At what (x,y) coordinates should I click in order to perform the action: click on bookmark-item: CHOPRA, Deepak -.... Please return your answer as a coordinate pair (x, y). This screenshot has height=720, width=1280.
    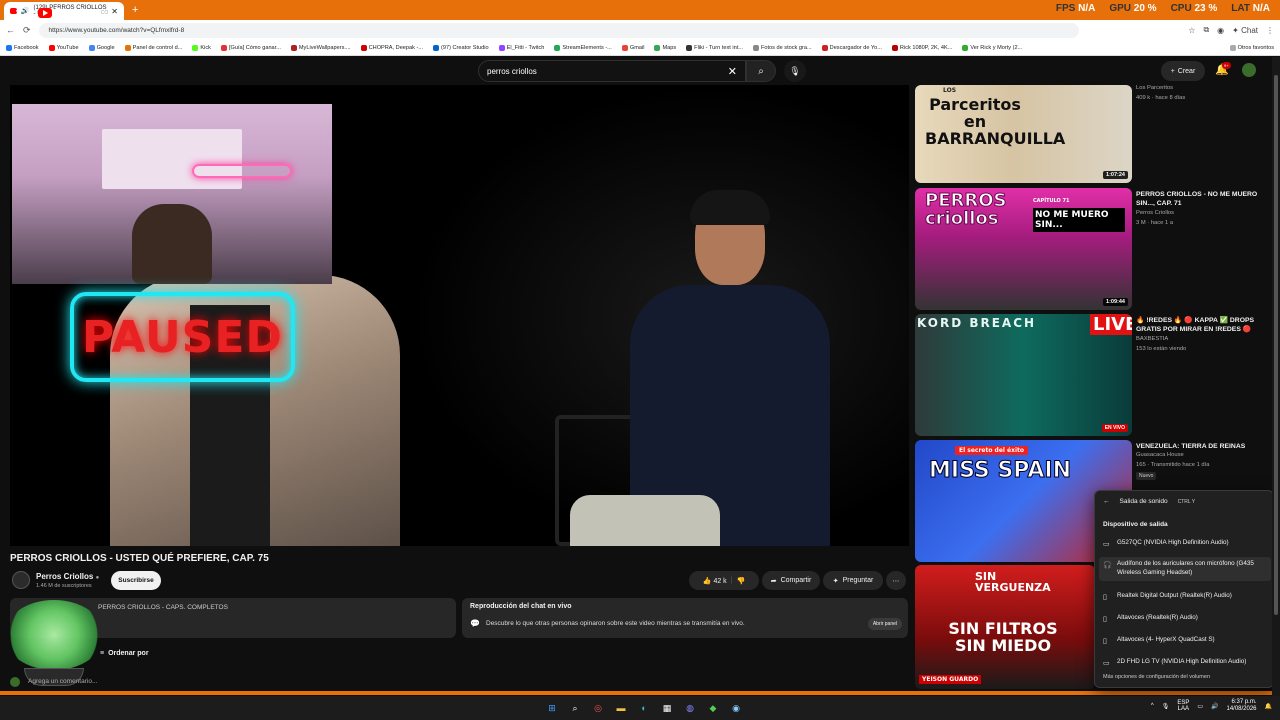
    Looking at the image, I should click on (391, 47).